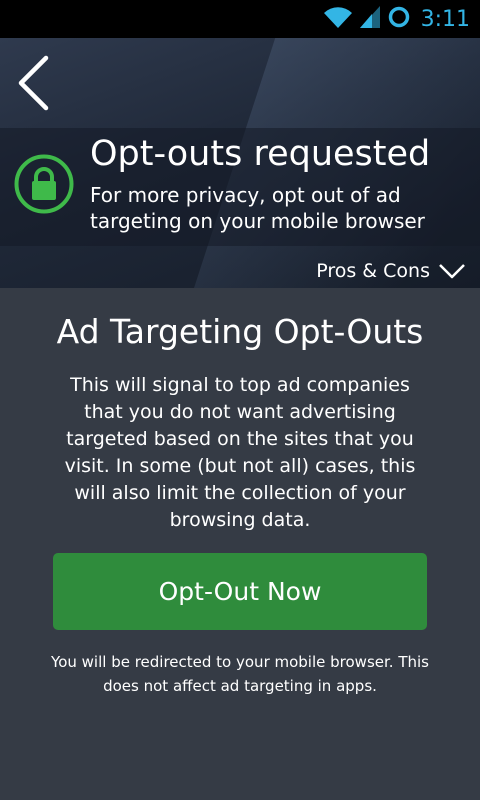 This screenshot has height=800, width=480. I want to click on section-title: Ad Targeting Opt-Outs, so click(240, 331).